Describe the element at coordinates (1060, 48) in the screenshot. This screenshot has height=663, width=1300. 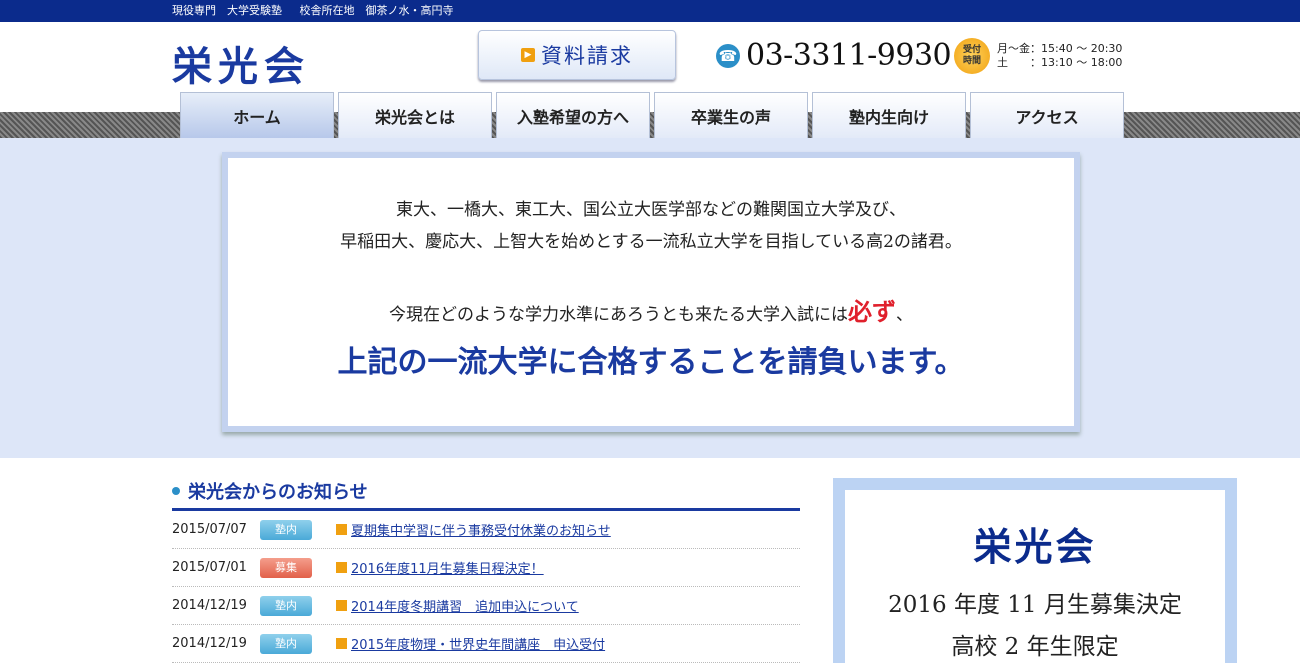
I see `hours-weekday: 月〜金：15:40 〜 20:30` at that location.